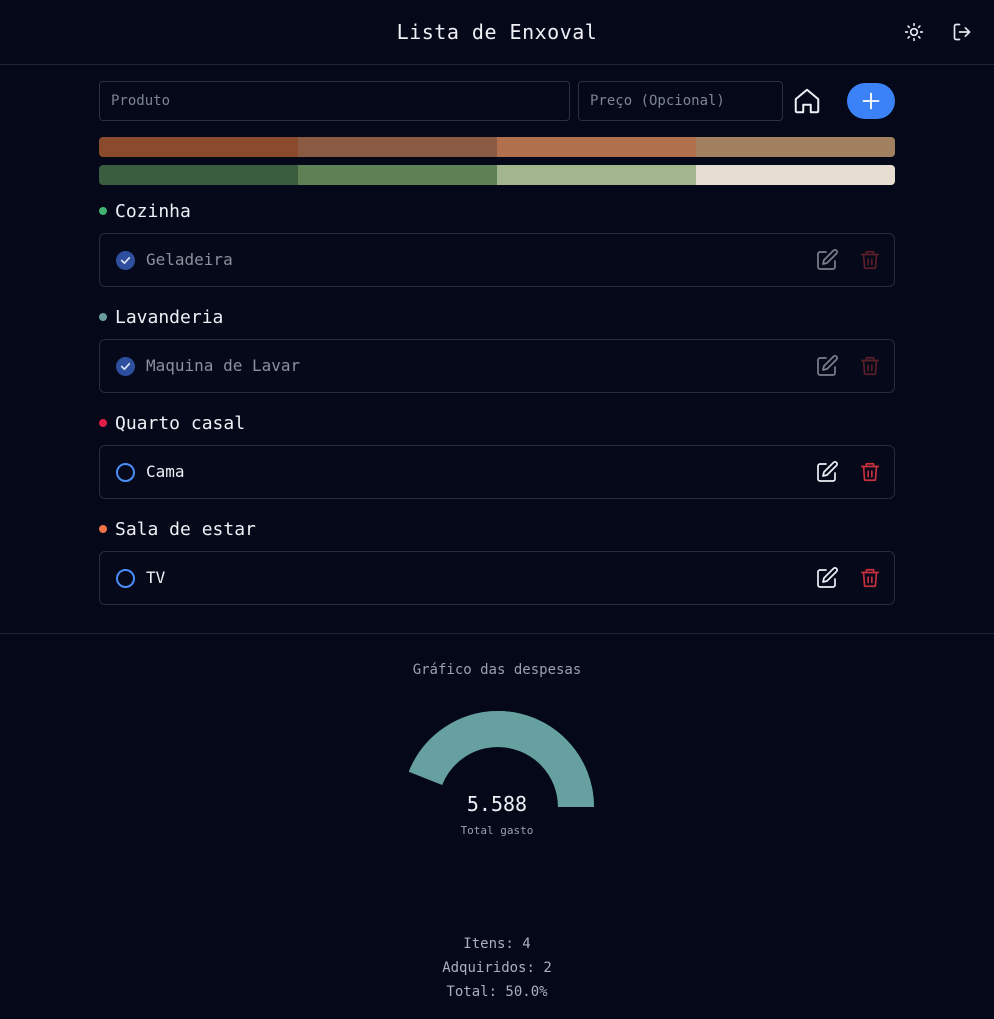 Image resolution: width=994 pixels, height=1019 pixels. I want to click on item-name: Geladeira, so click(189, 259).